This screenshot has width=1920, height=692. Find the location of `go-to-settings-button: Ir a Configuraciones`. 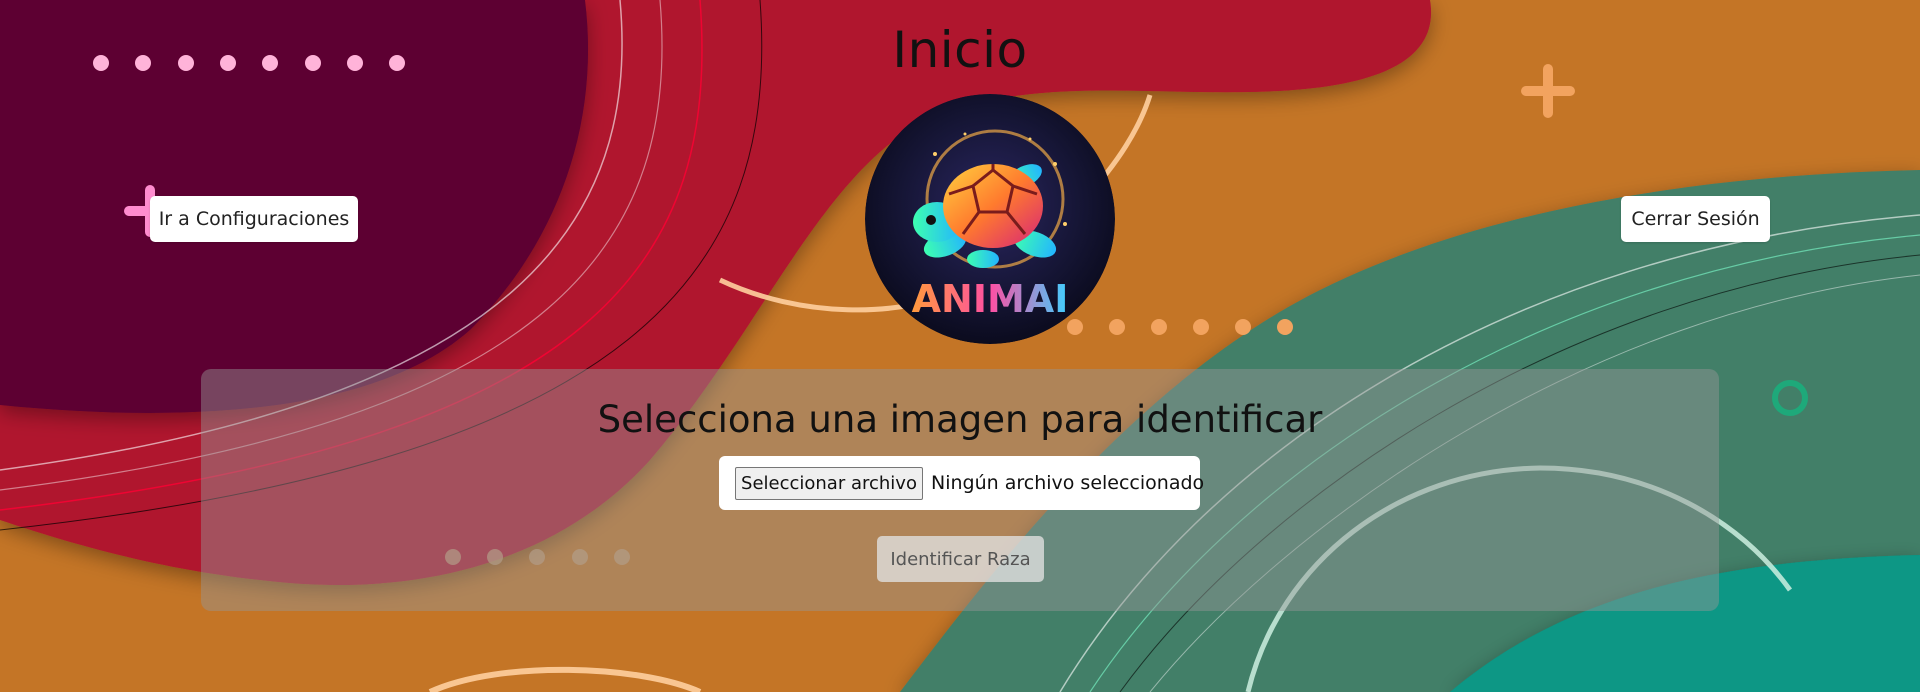

go-to-settings-button: Ir a Configuraciones is located at coordinates (254, 219).